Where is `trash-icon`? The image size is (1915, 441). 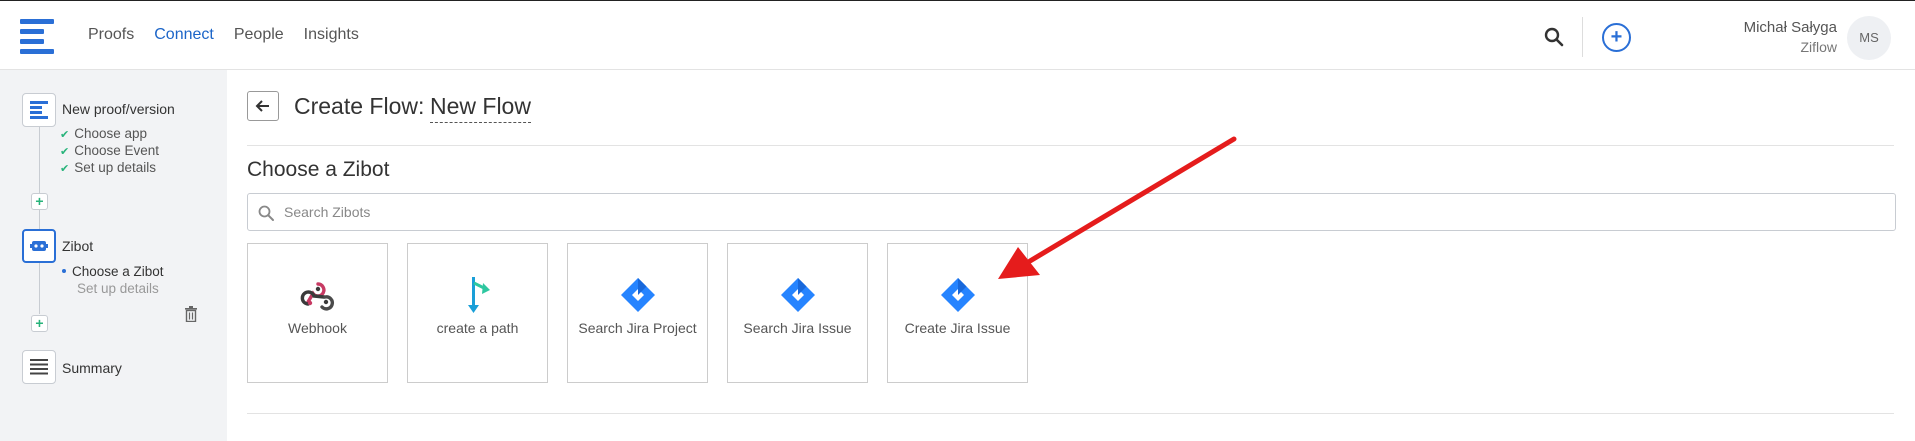
trash-icon is located at coordinates (191, 314).